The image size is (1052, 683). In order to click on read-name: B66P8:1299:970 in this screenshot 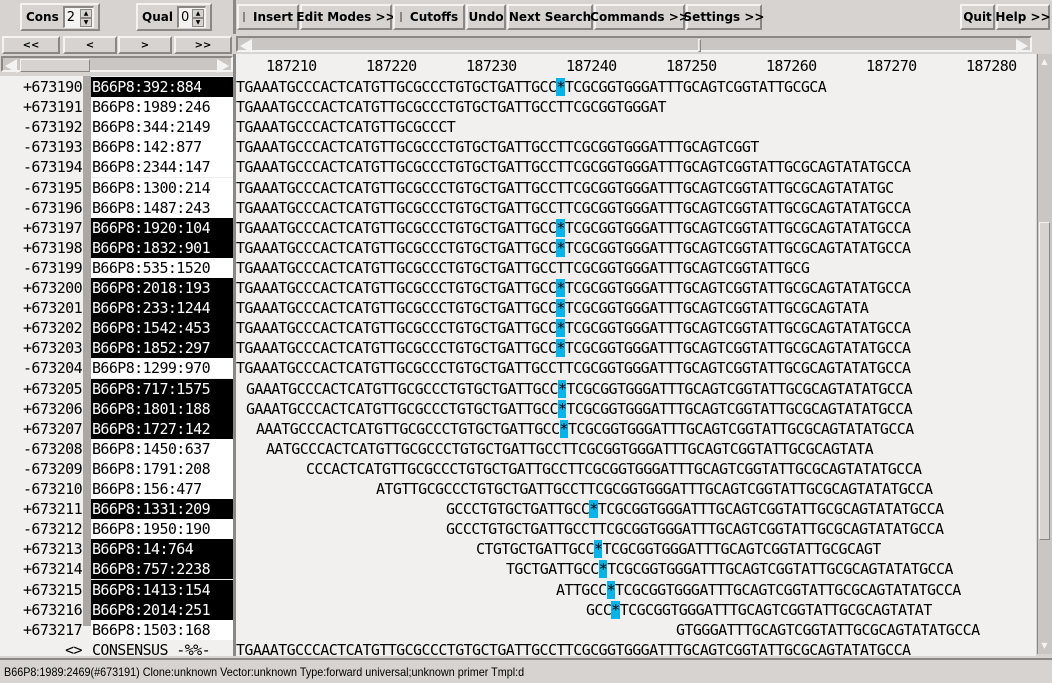, I will do `click(162, 368)`.